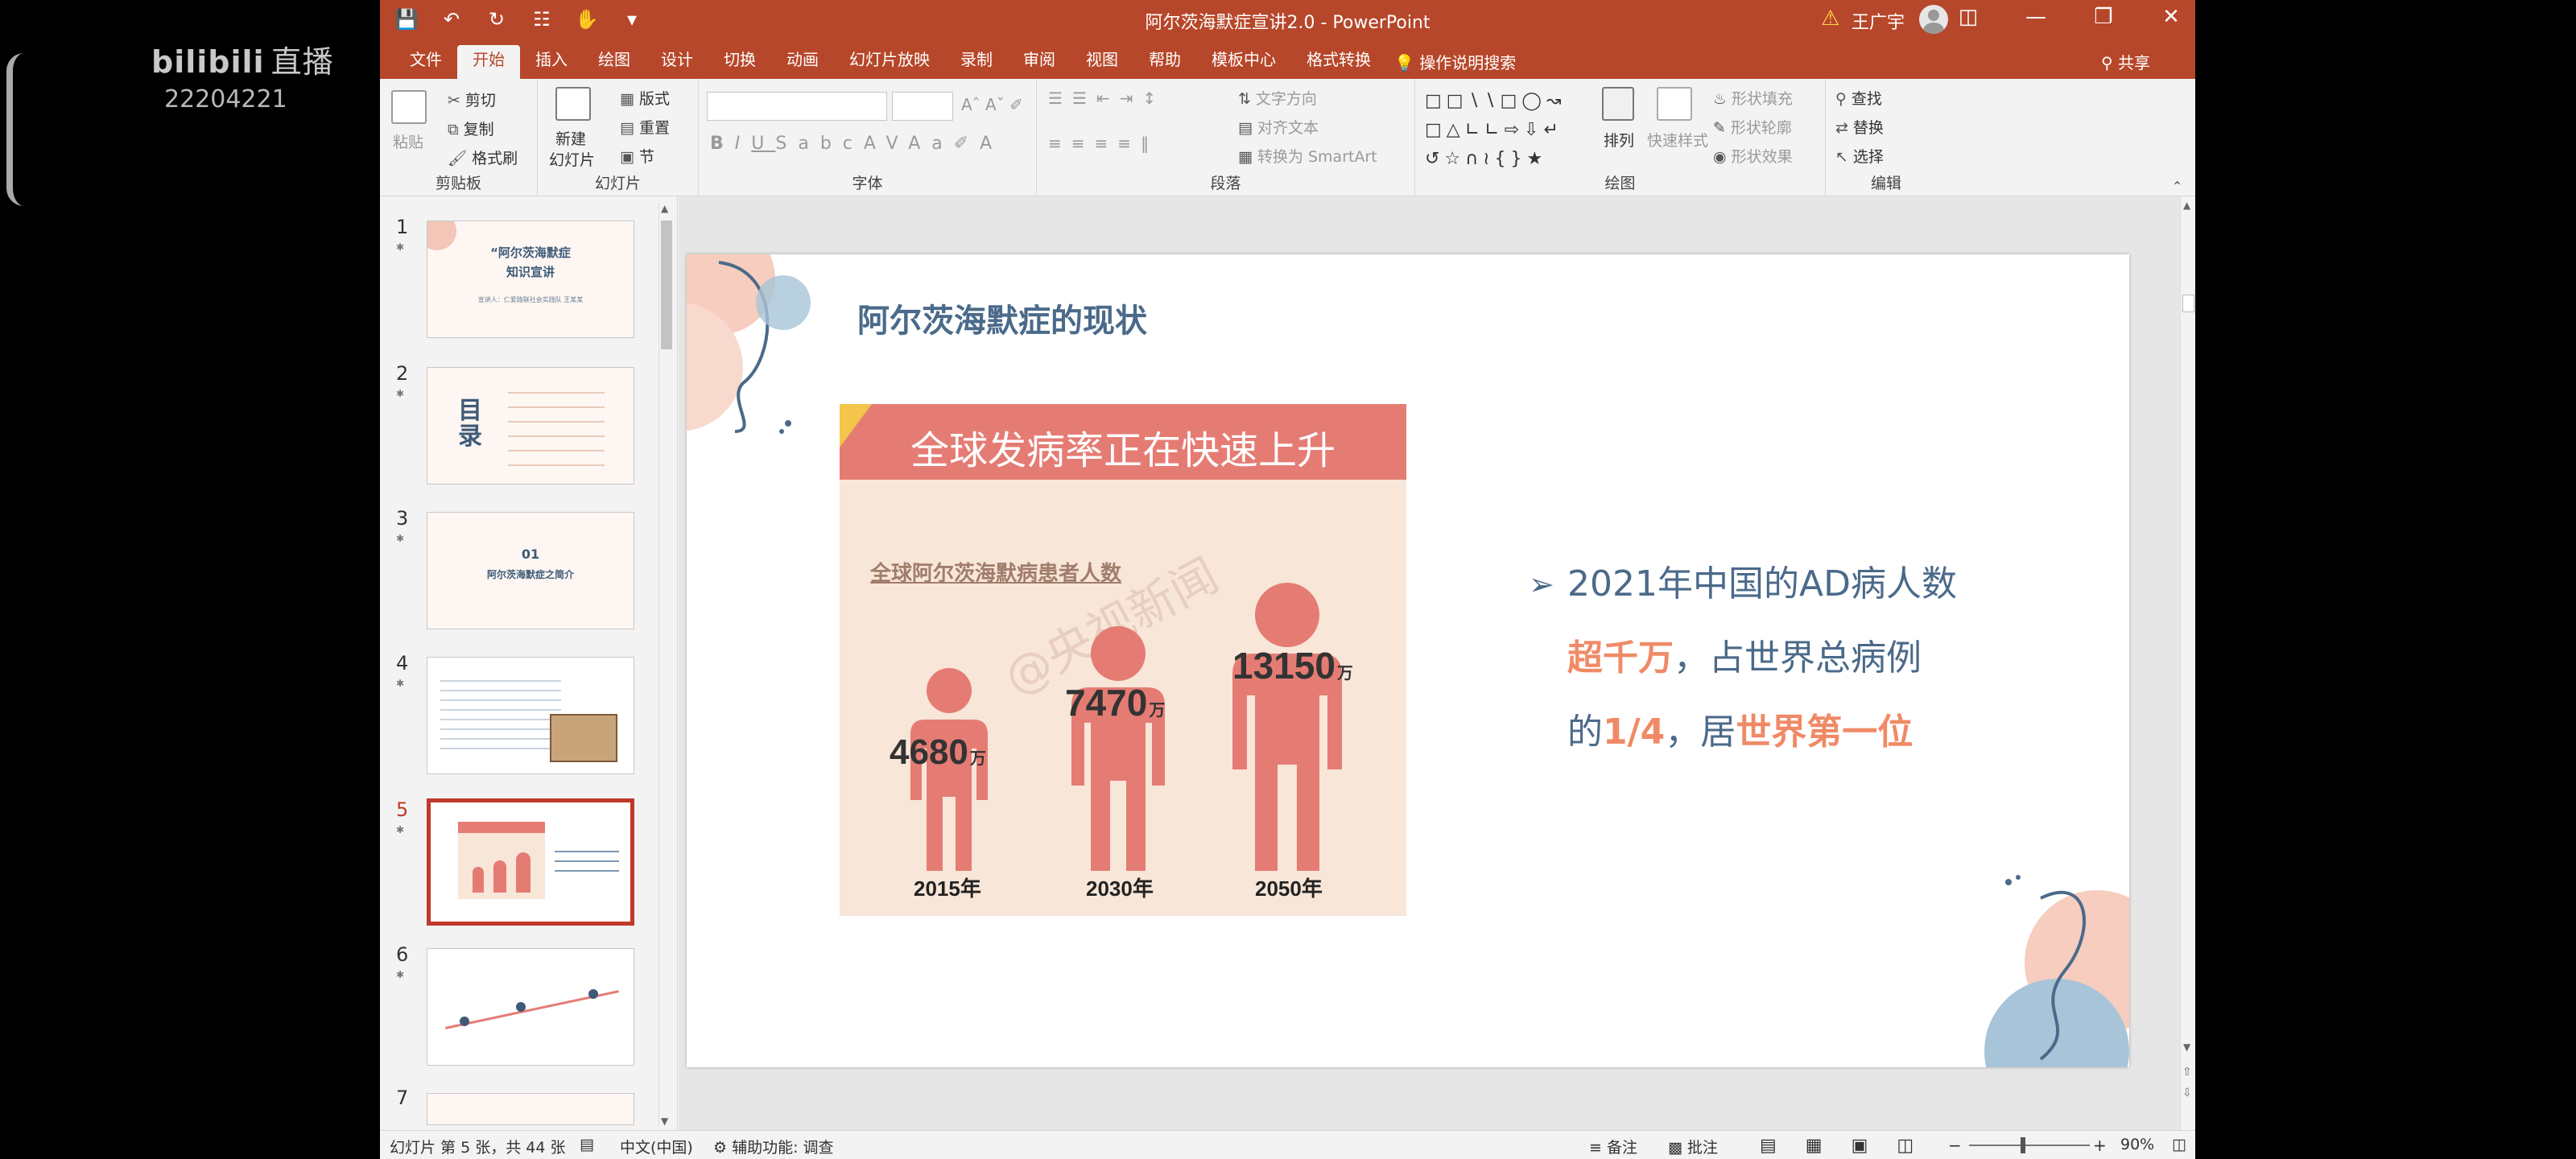 This screenshot has height=1159, width=2576. I want to click on avatar, so click(1933, 19).